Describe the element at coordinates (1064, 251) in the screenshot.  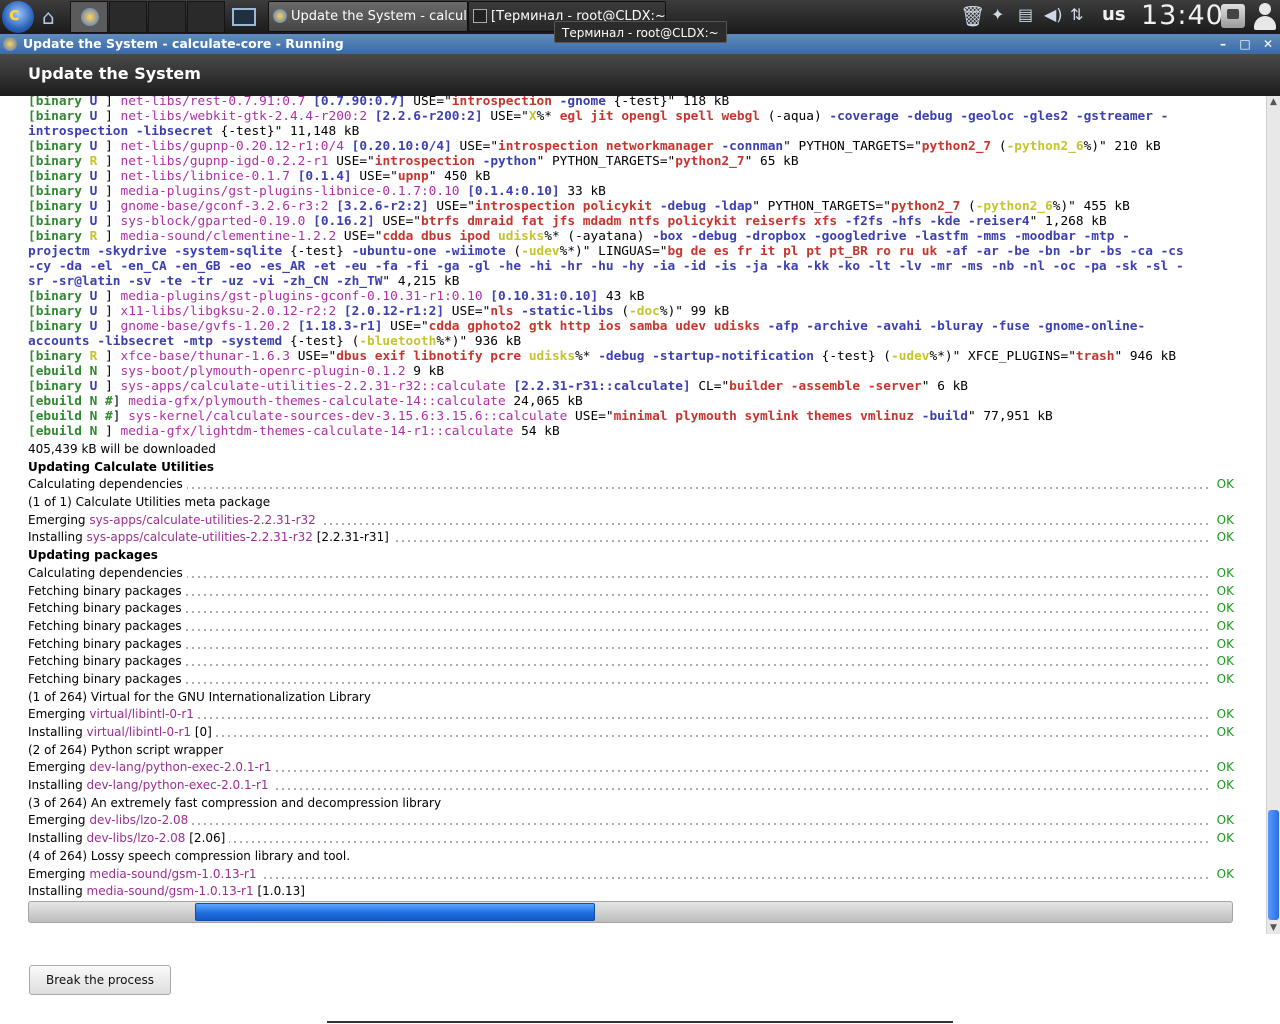
I see `terminal-segment: -af -ar -be -bn -br -bs -ca -cs` at that location.